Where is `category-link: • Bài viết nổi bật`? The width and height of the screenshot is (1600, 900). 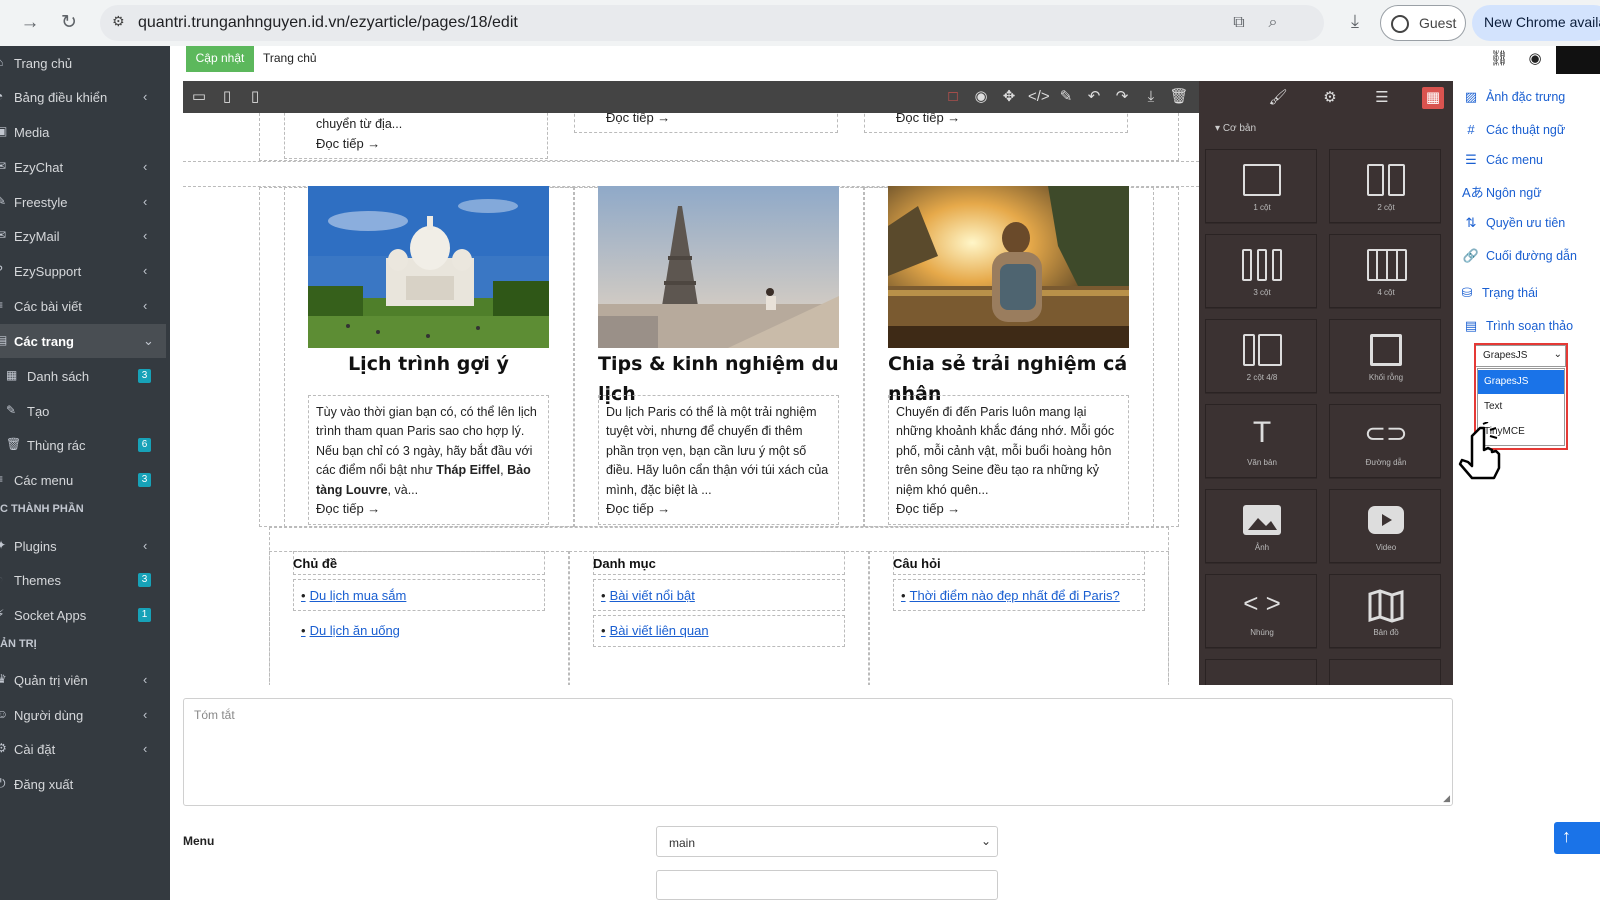 category-link: • Bài viết nổi bật is located at coordinates (648, 595).